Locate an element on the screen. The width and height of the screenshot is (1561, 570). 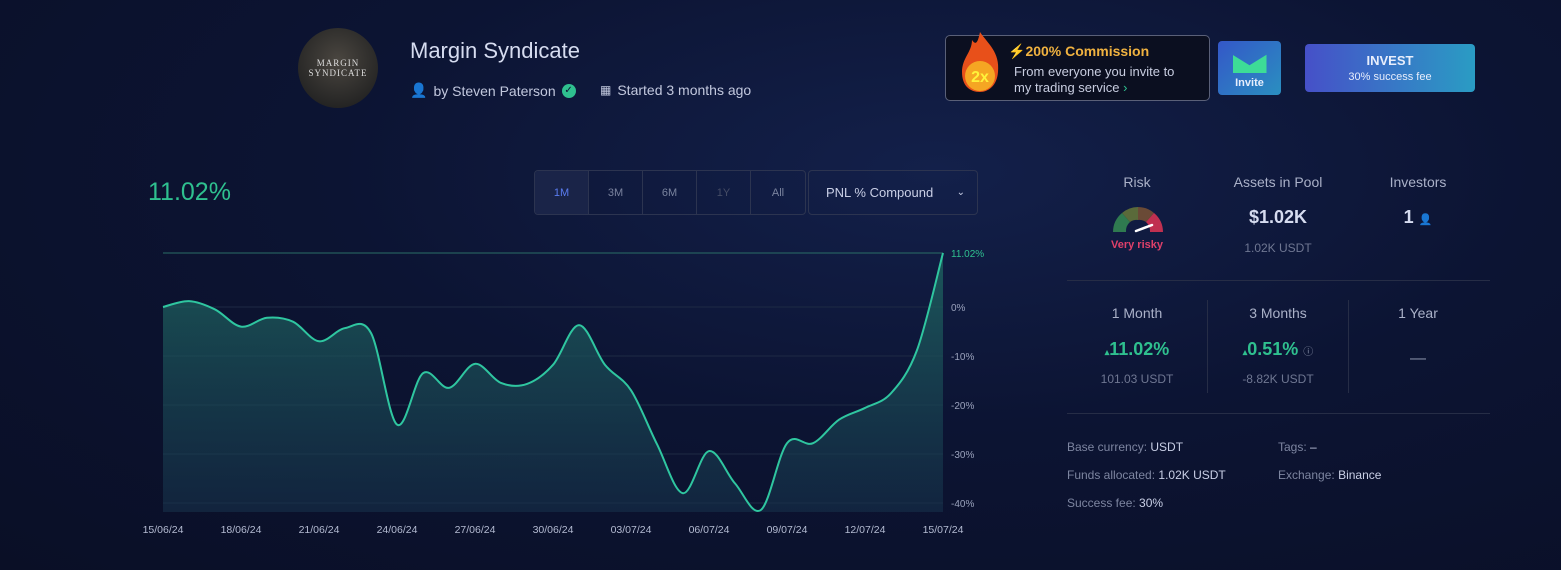
exchange: Exchange: Binance is located at coordinates (1330, 475).